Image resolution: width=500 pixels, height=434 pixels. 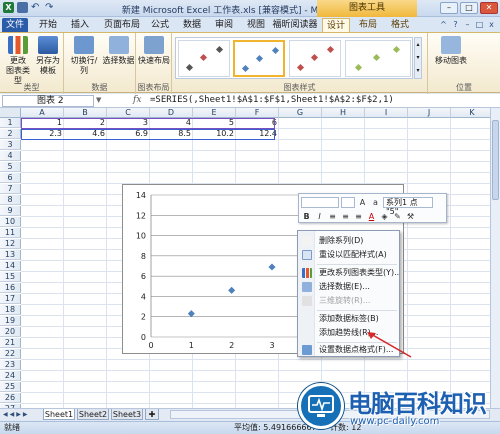 I want to click on row-header: 9, so click(x=10, y=211).